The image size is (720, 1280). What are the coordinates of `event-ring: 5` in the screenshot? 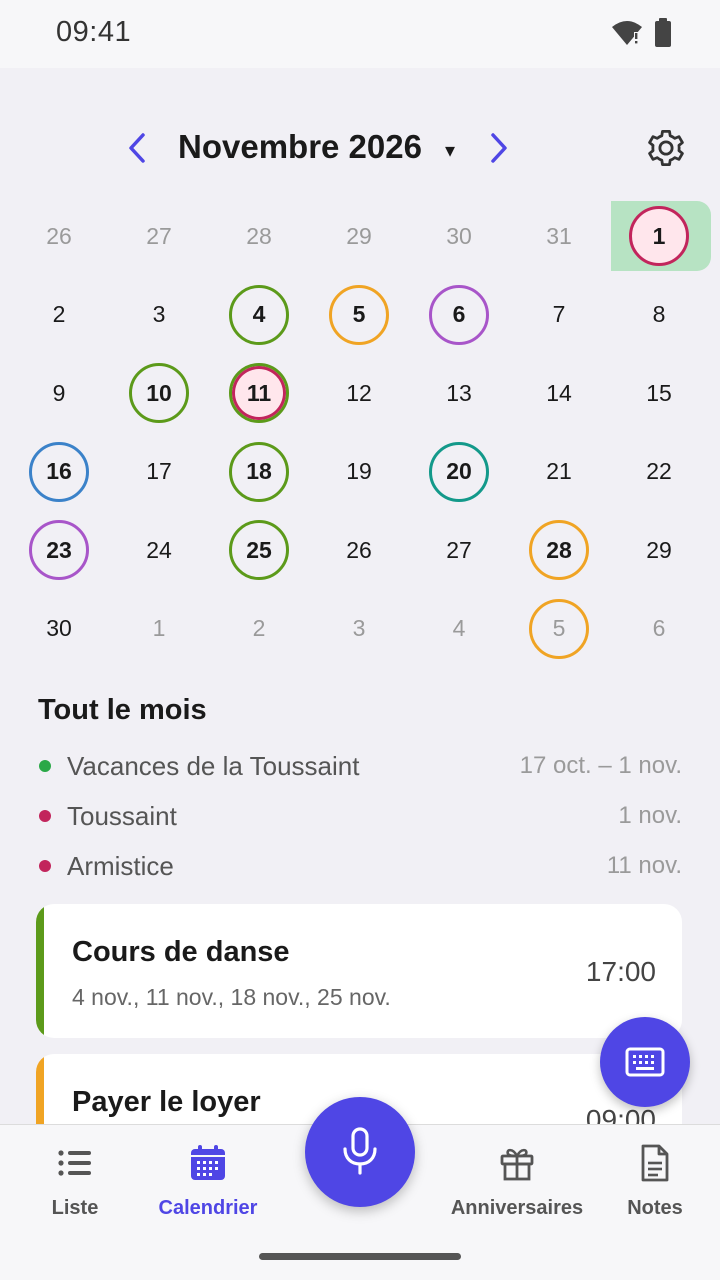 It's located at (359, 314).